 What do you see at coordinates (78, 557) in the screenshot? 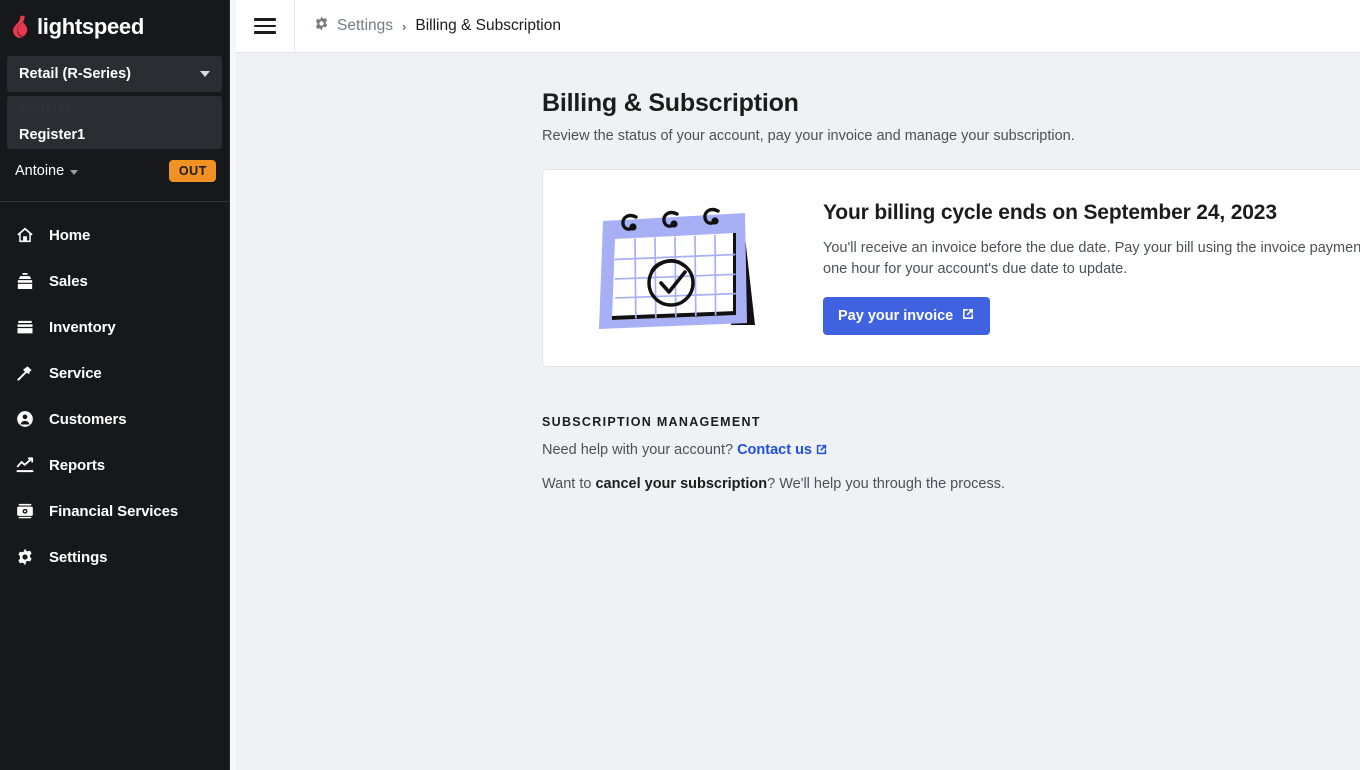
I see `sidebar-item-label: Settings` at bounding box center [78, 557].